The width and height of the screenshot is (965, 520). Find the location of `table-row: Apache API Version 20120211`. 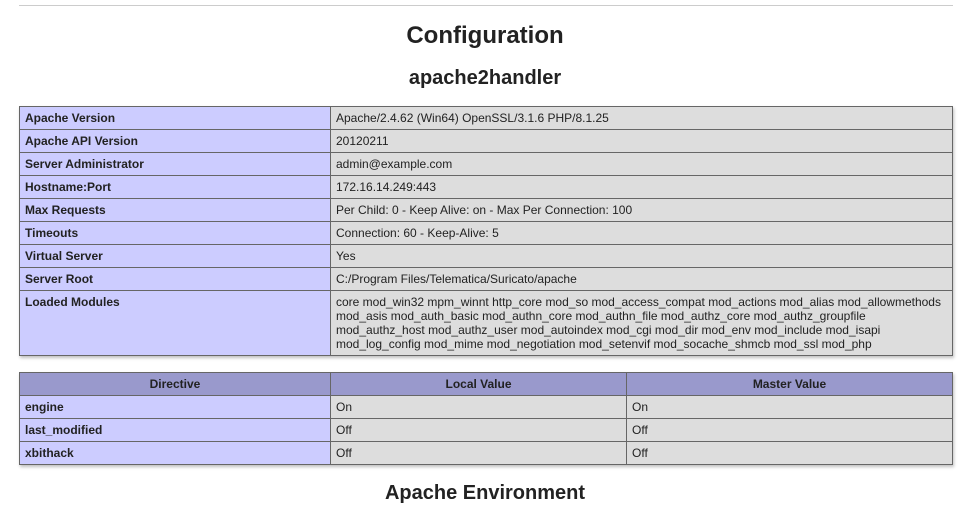

table-row: Apache API Version 20120211 is located at coordinates (486, 141).